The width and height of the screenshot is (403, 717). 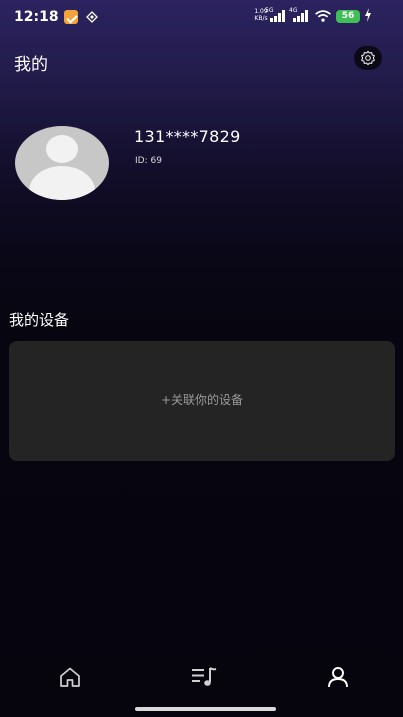 I want to click on nav-profile, so click(x=338, y=677).